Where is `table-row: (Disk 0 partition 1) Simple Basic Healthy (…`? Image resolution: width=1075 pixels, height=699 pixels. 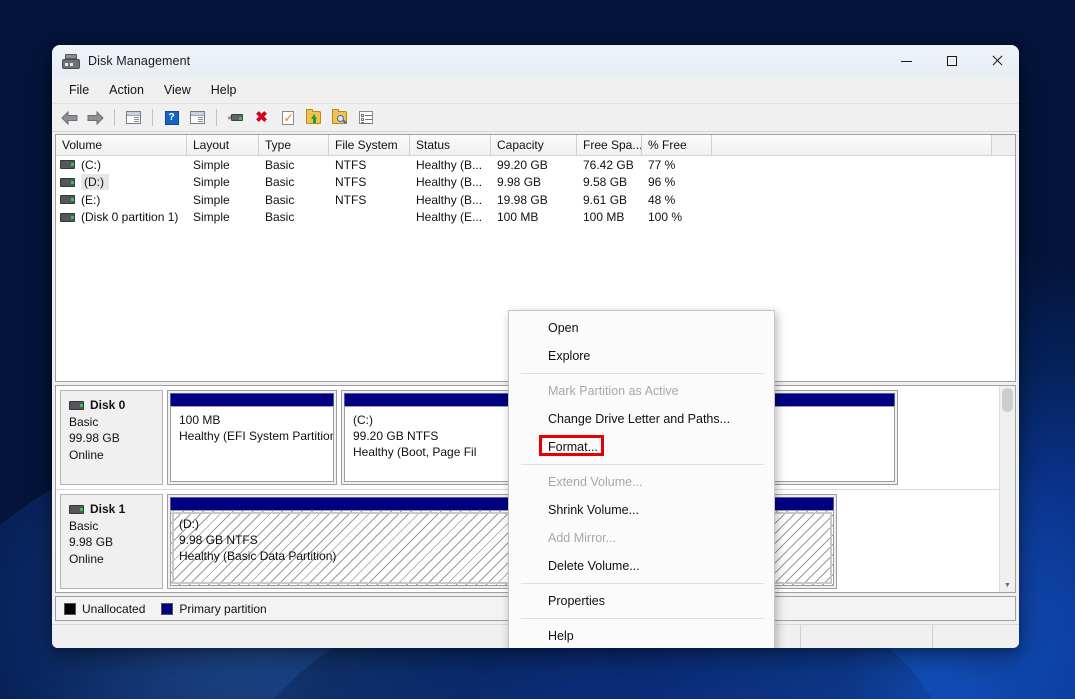 table-row: (Disk 0 partition 1) Simple Basic Healthy (… is located at coordinates (535, 218).